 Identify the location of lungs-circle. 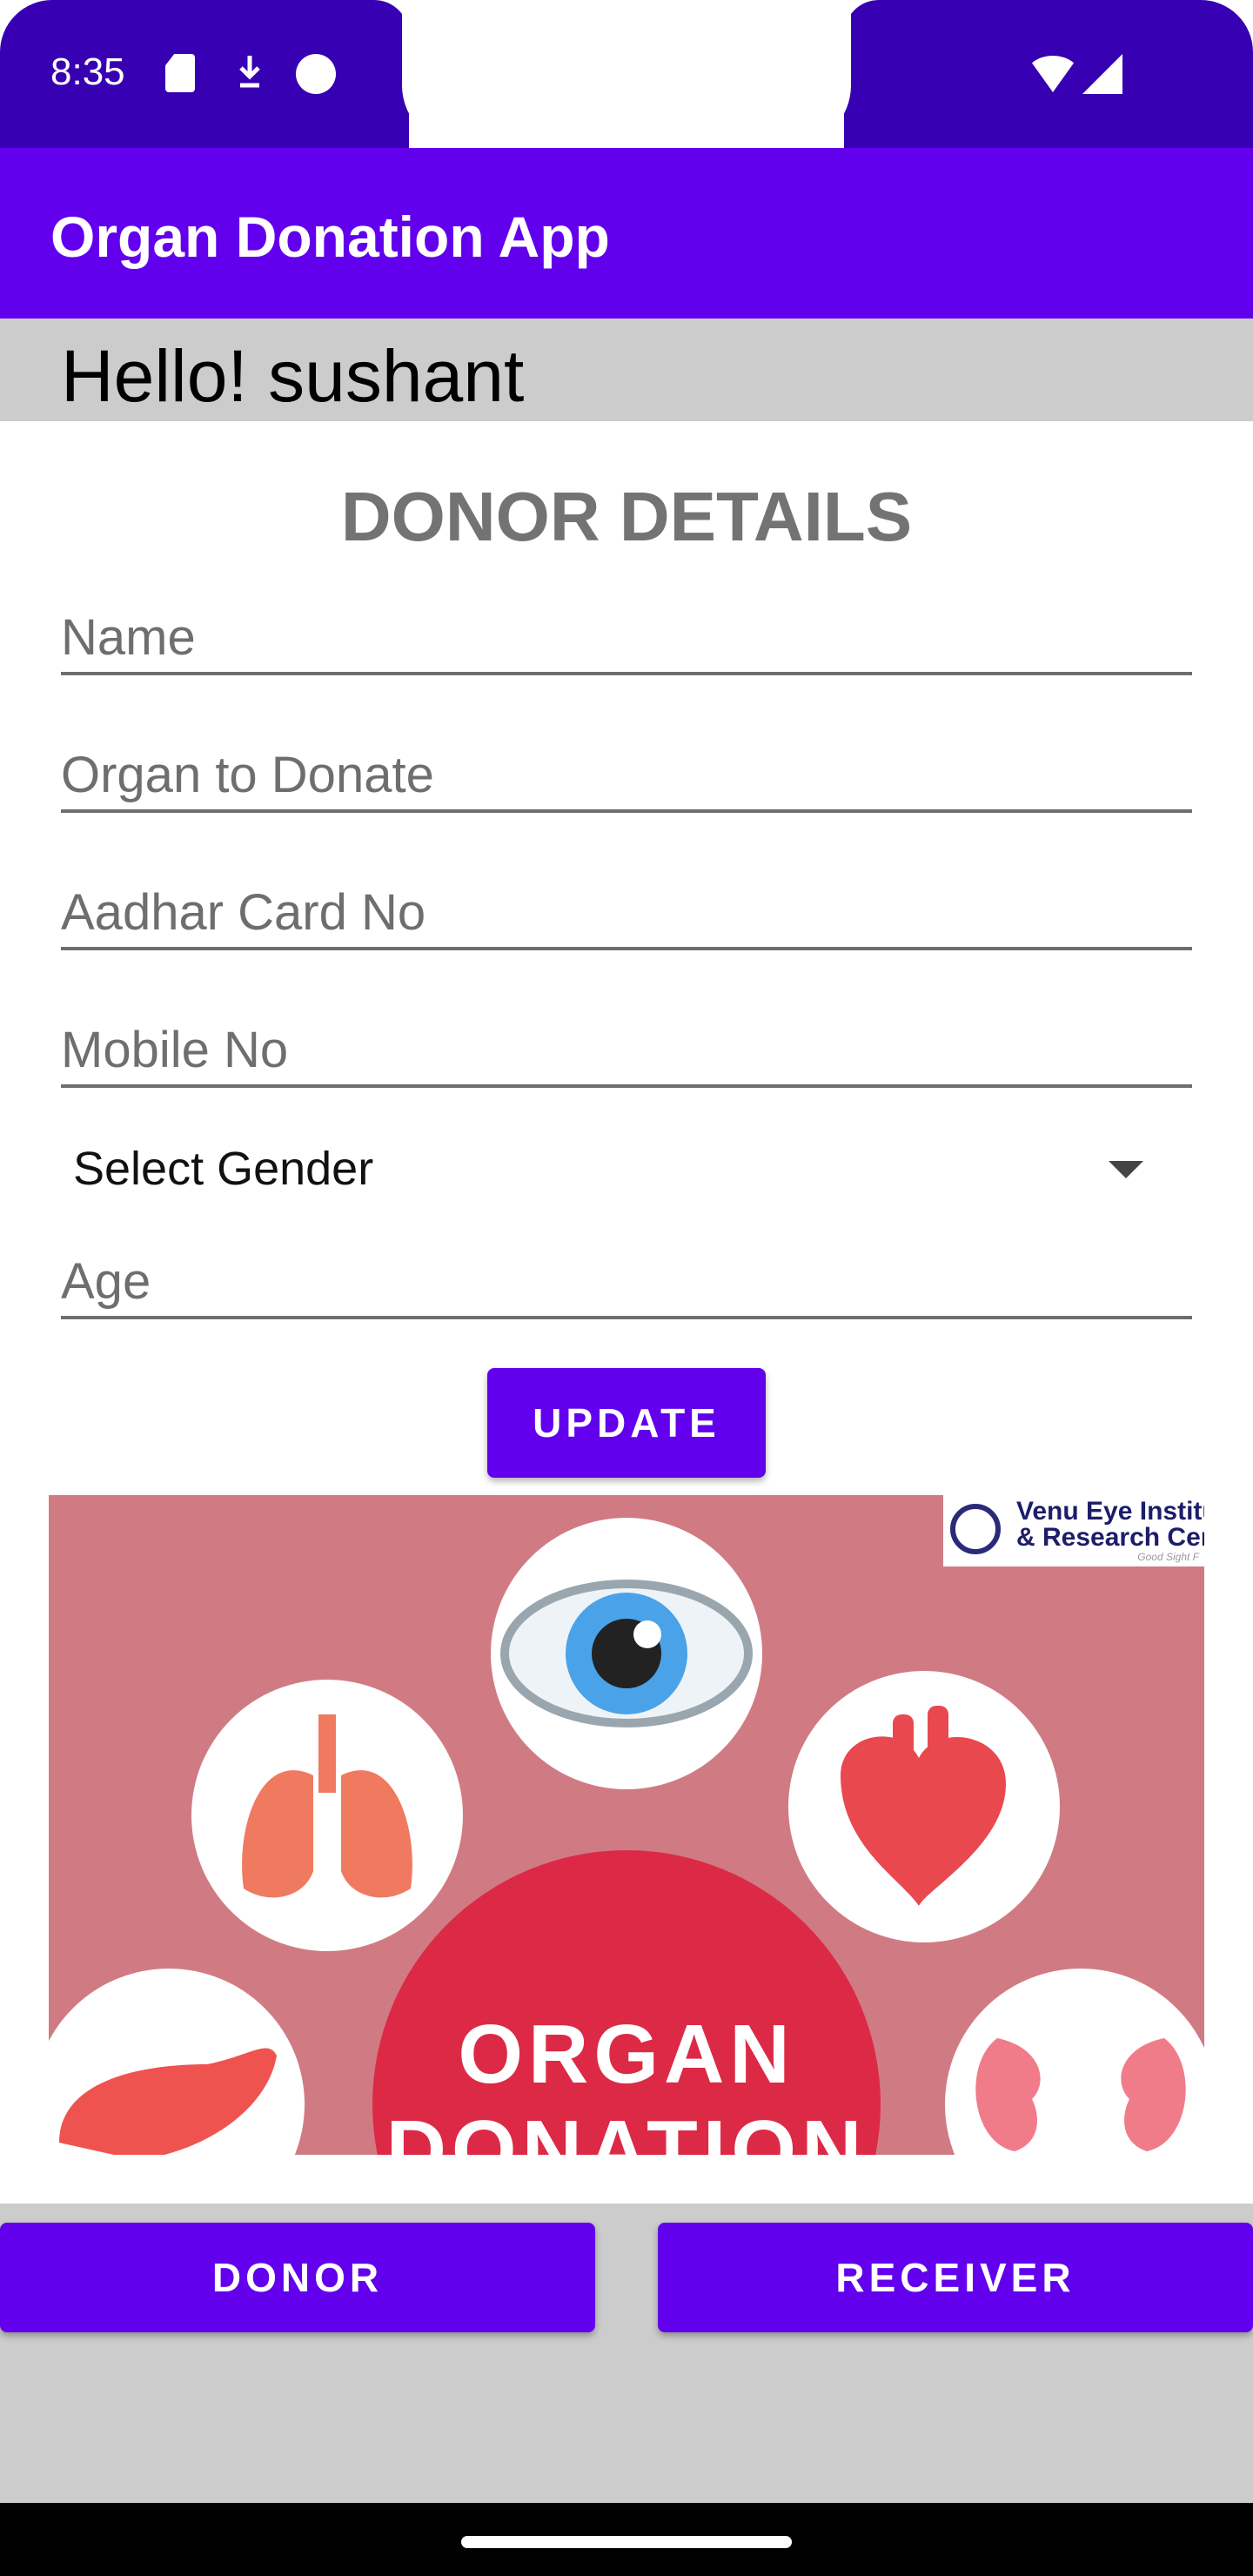
(327, 1815).